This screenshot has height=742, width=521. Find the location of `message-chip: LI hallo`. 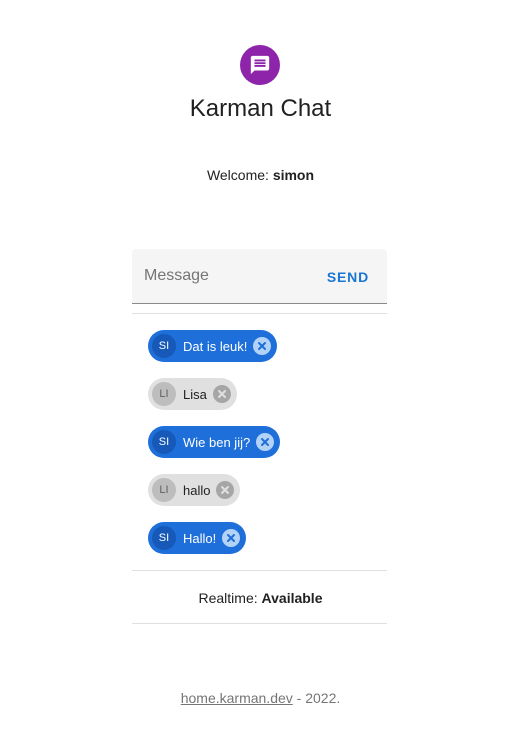

message-chip: LI hallo is located at coordinates (194, 490).